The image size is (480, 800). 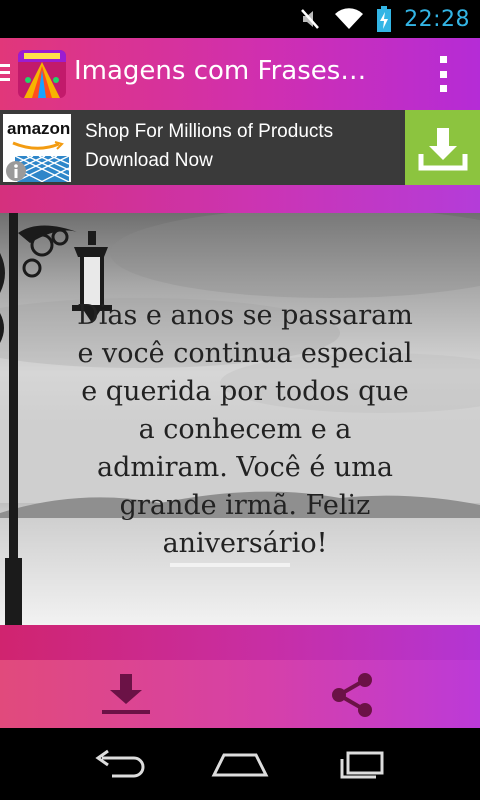 What do you see at coordinates (16, 171) in the screenshot?
I see `info-icon` at bounding box center [16, 171].